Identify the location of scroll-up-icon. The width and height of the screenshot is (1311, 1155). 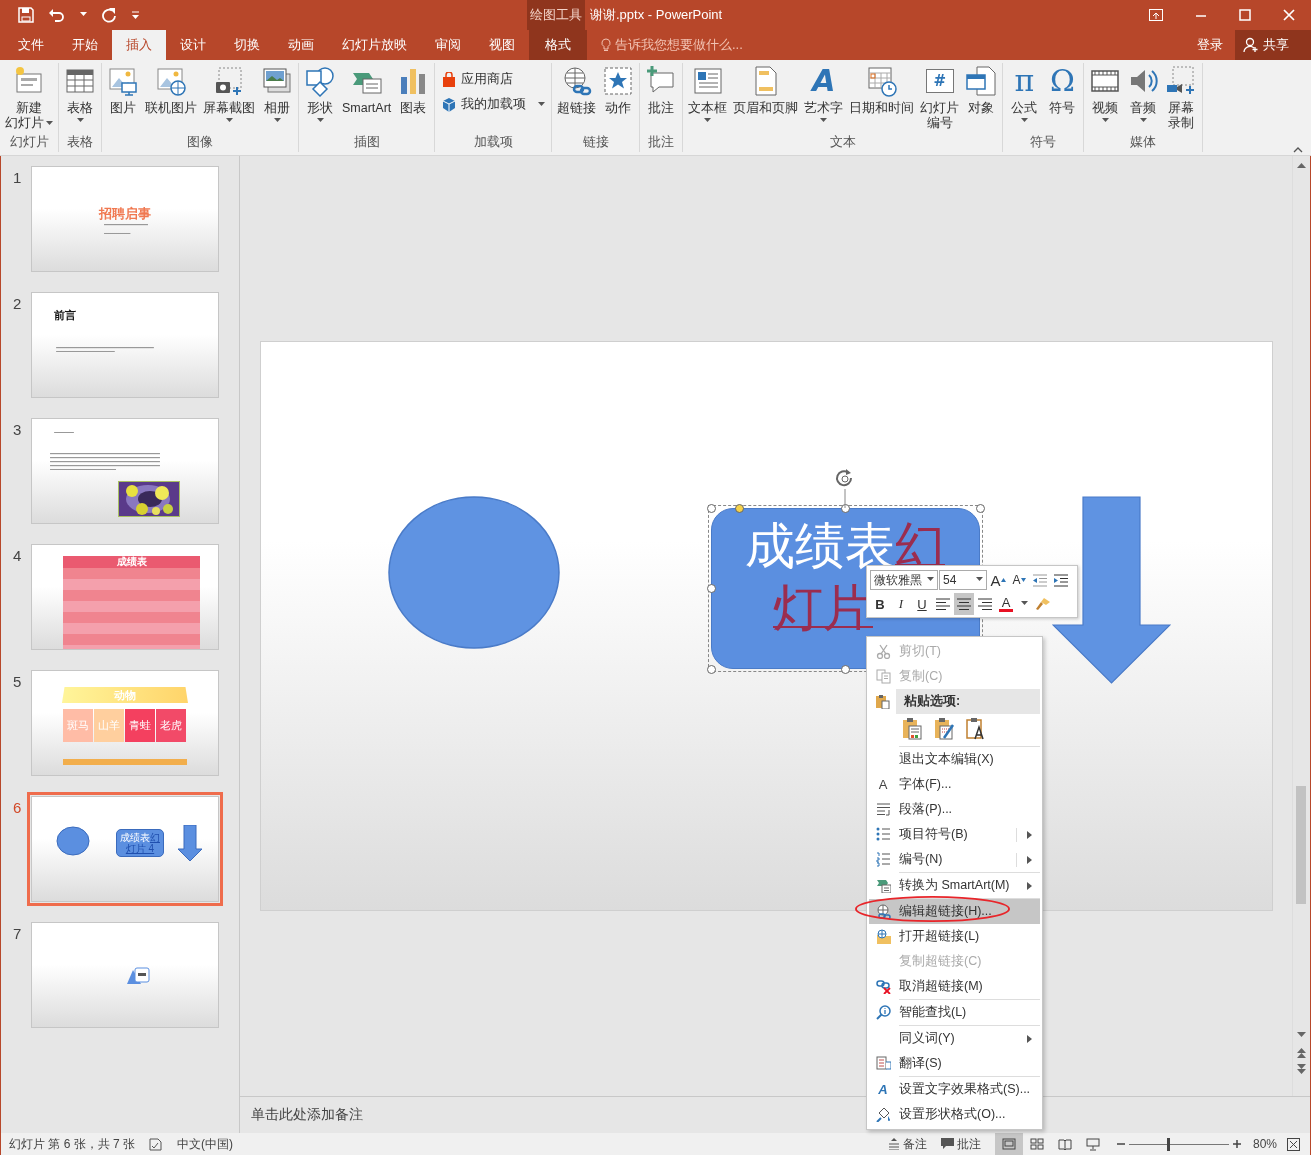
(1301, 165).